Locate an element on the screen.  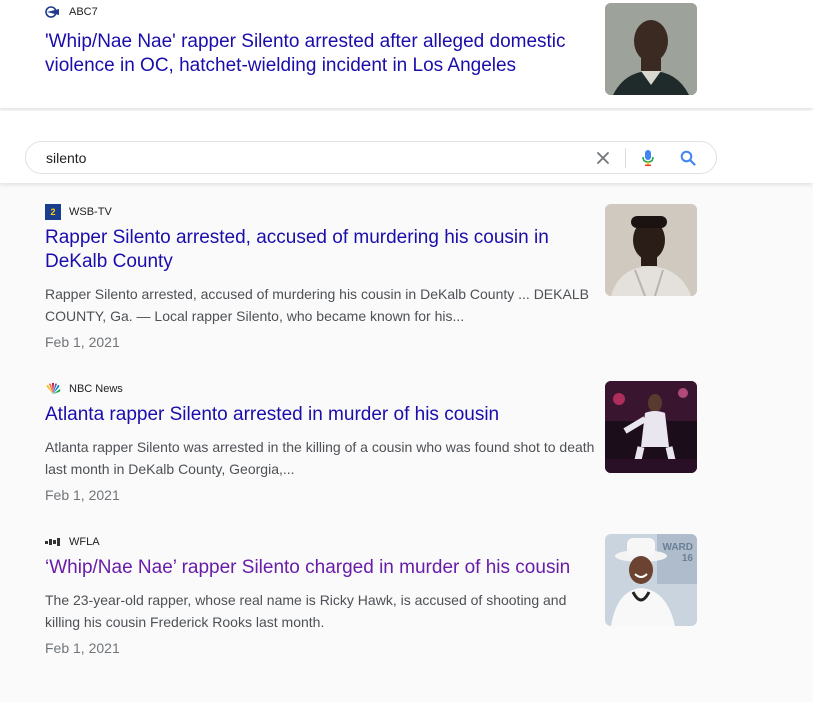
wsb-favicon-icon: 2 is located at coordinates (53, 212).